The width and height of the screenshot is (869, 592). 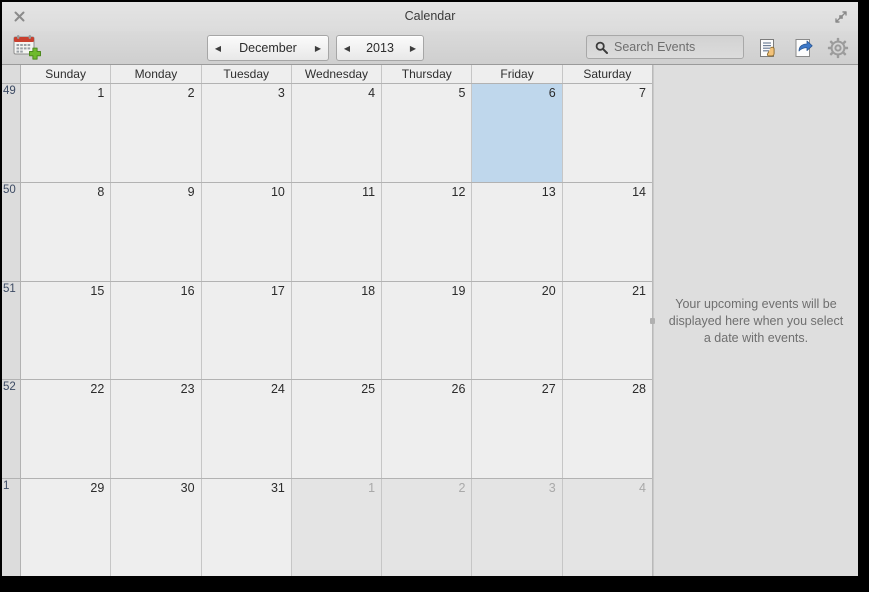 What do you see at coordinates (187, 488) in the screenshot?
I see `day-number: 30` at bounding box center [187, 488].